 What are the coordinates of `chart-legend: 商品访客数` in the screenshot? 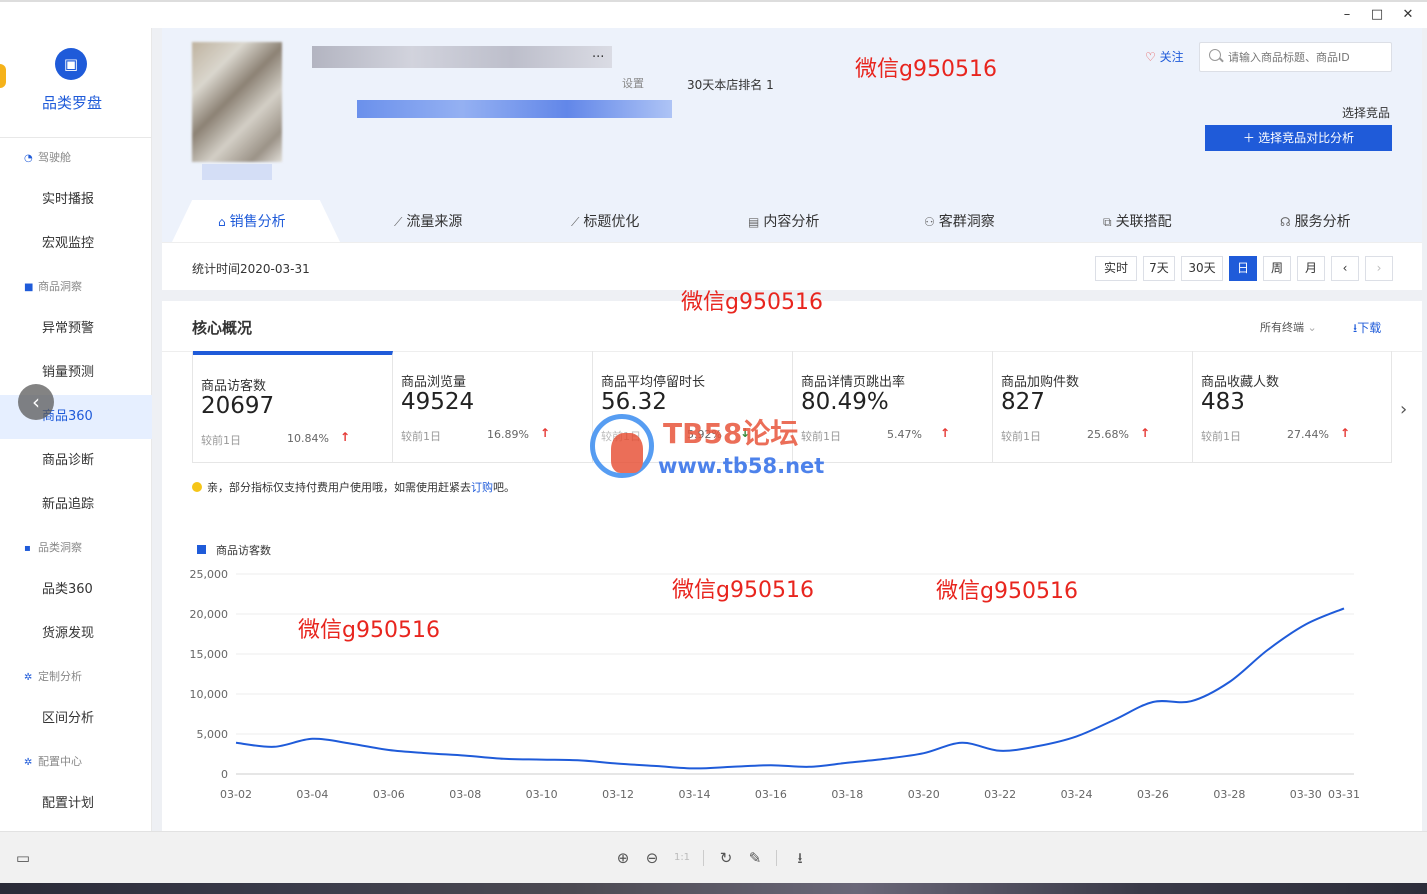 It's located at (234, 550).